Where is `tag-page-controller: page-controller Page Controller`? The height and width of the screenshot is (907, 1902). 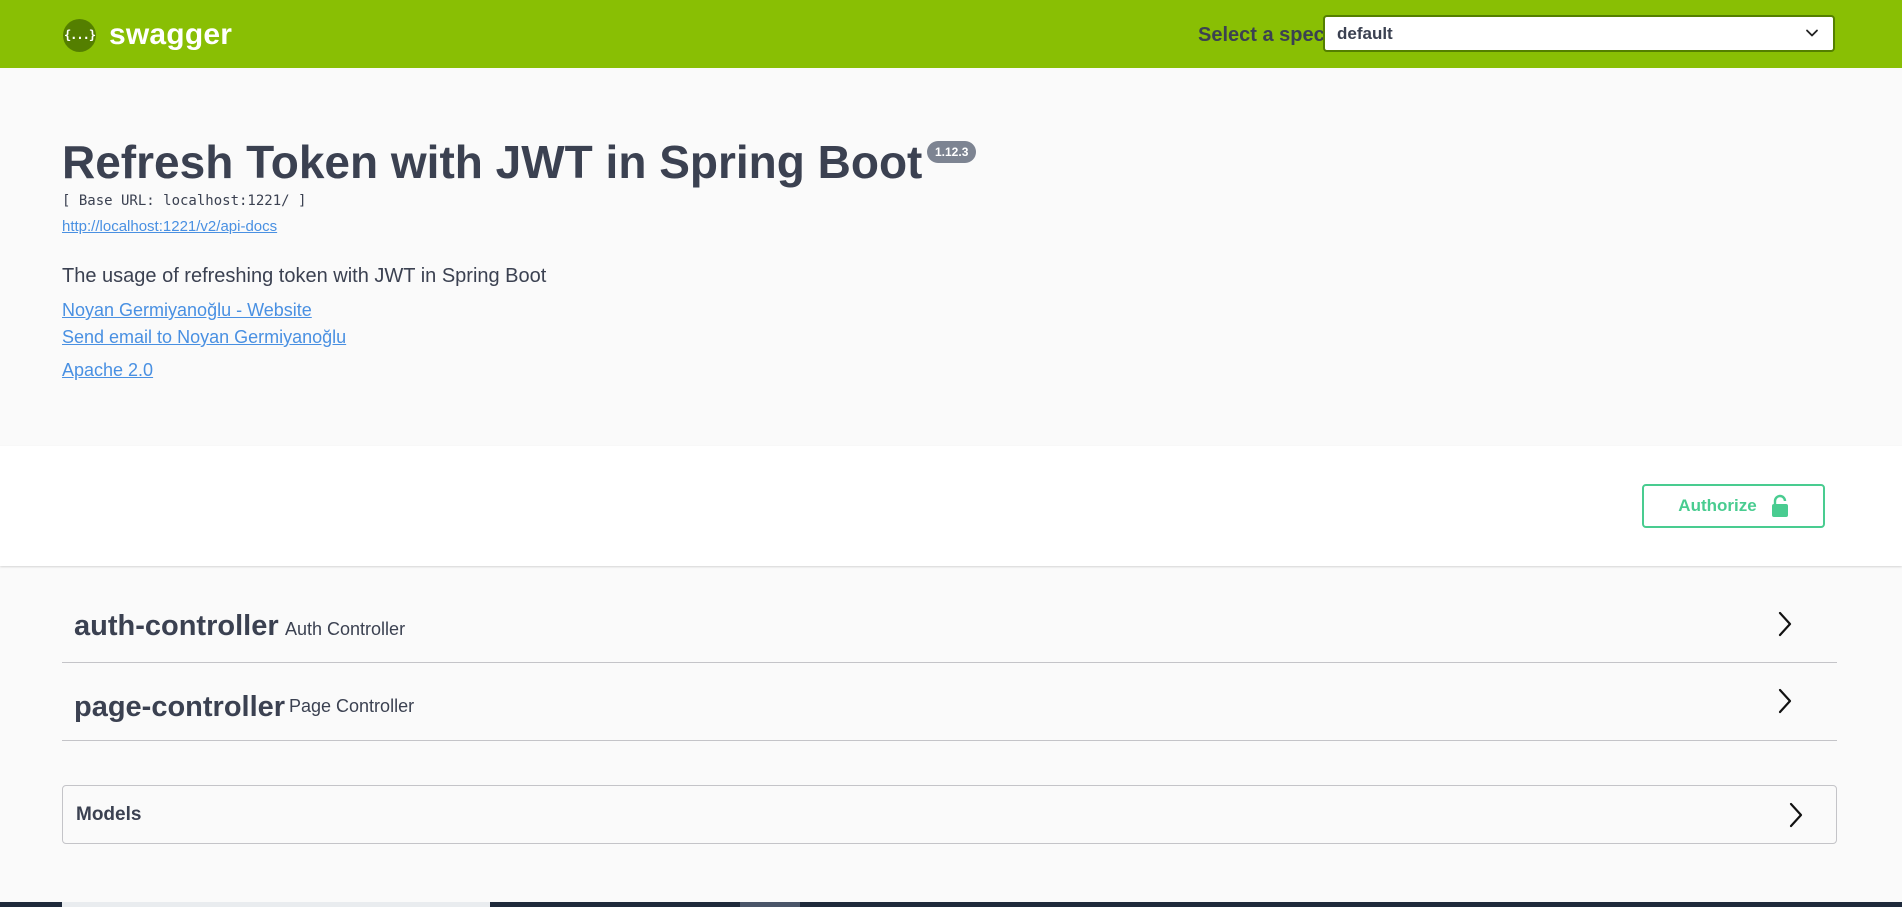 tag-page-controller: page-controller Page Controller is located at coordinates (949, 702).